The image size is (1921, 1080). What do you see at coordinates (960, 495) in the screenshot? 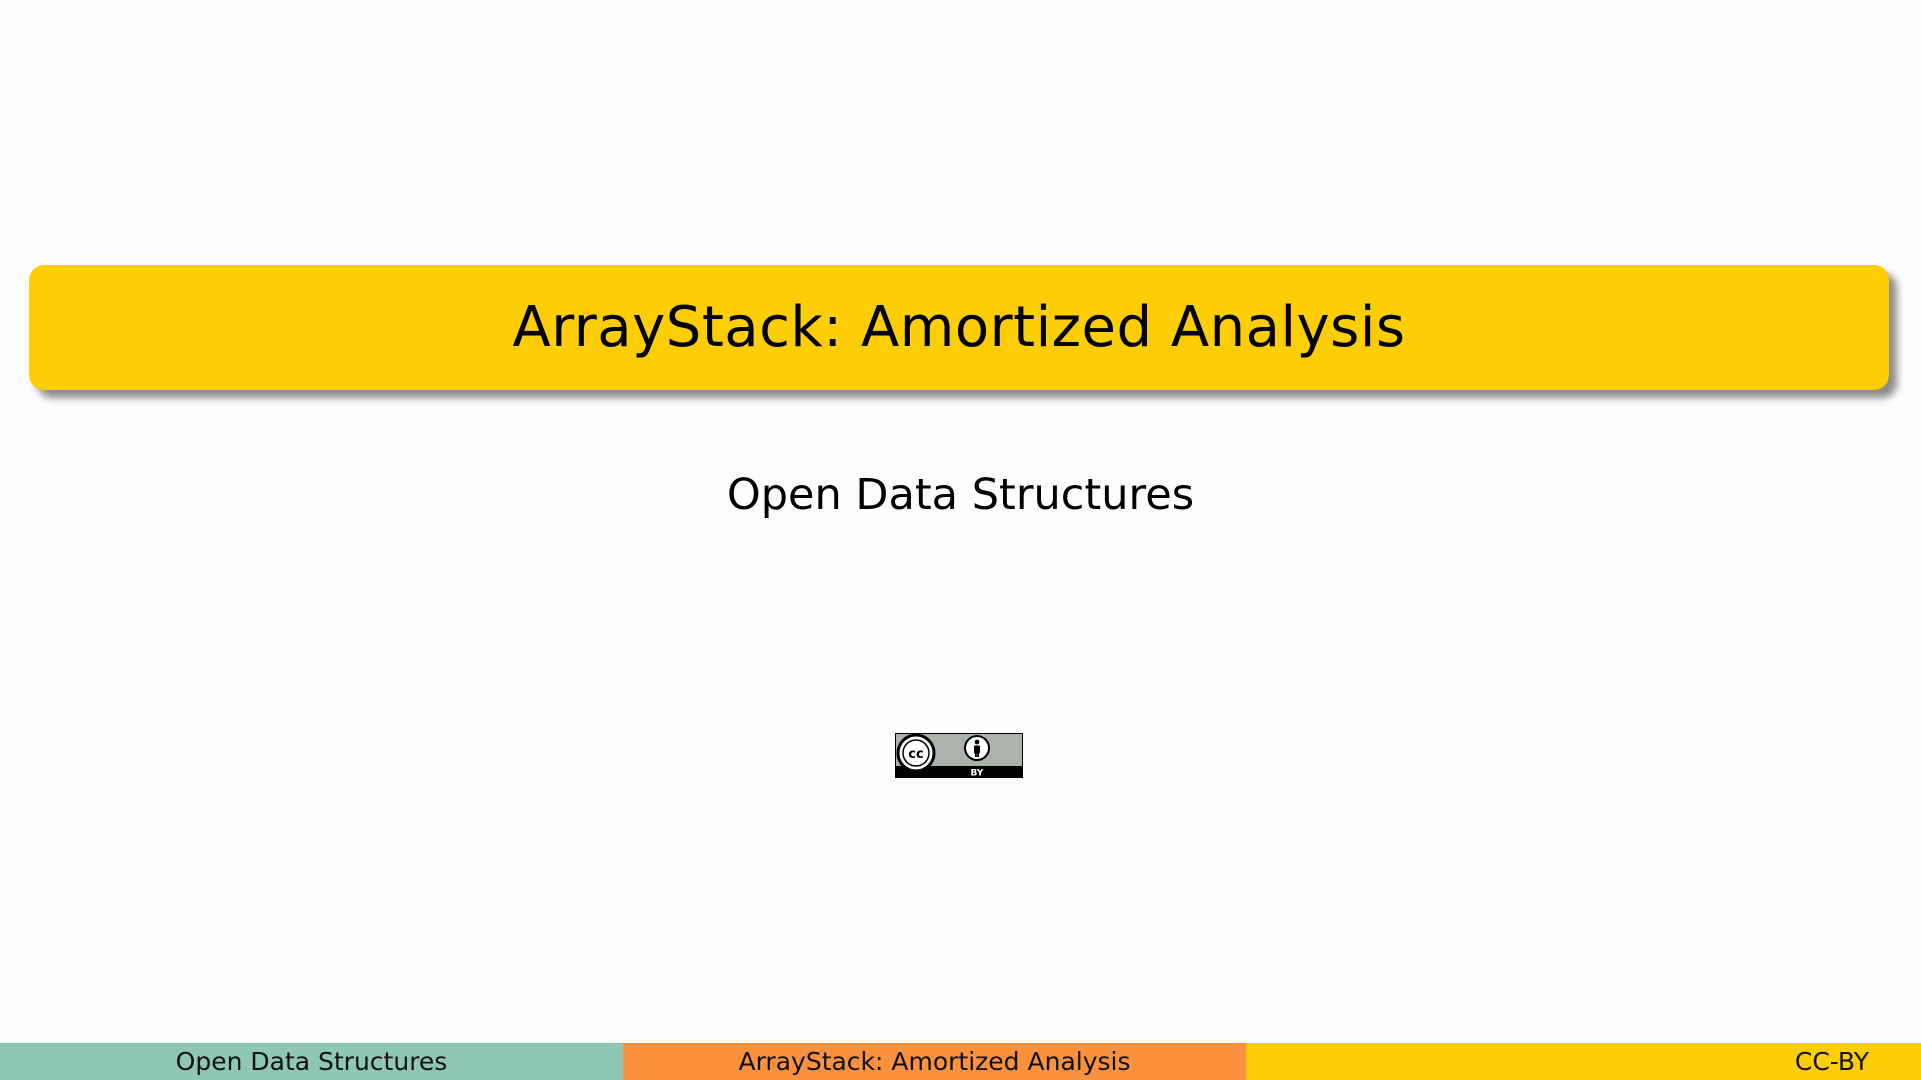
I see `slide-subtitle: Open Data Structures` at bounding box center [960, 495].